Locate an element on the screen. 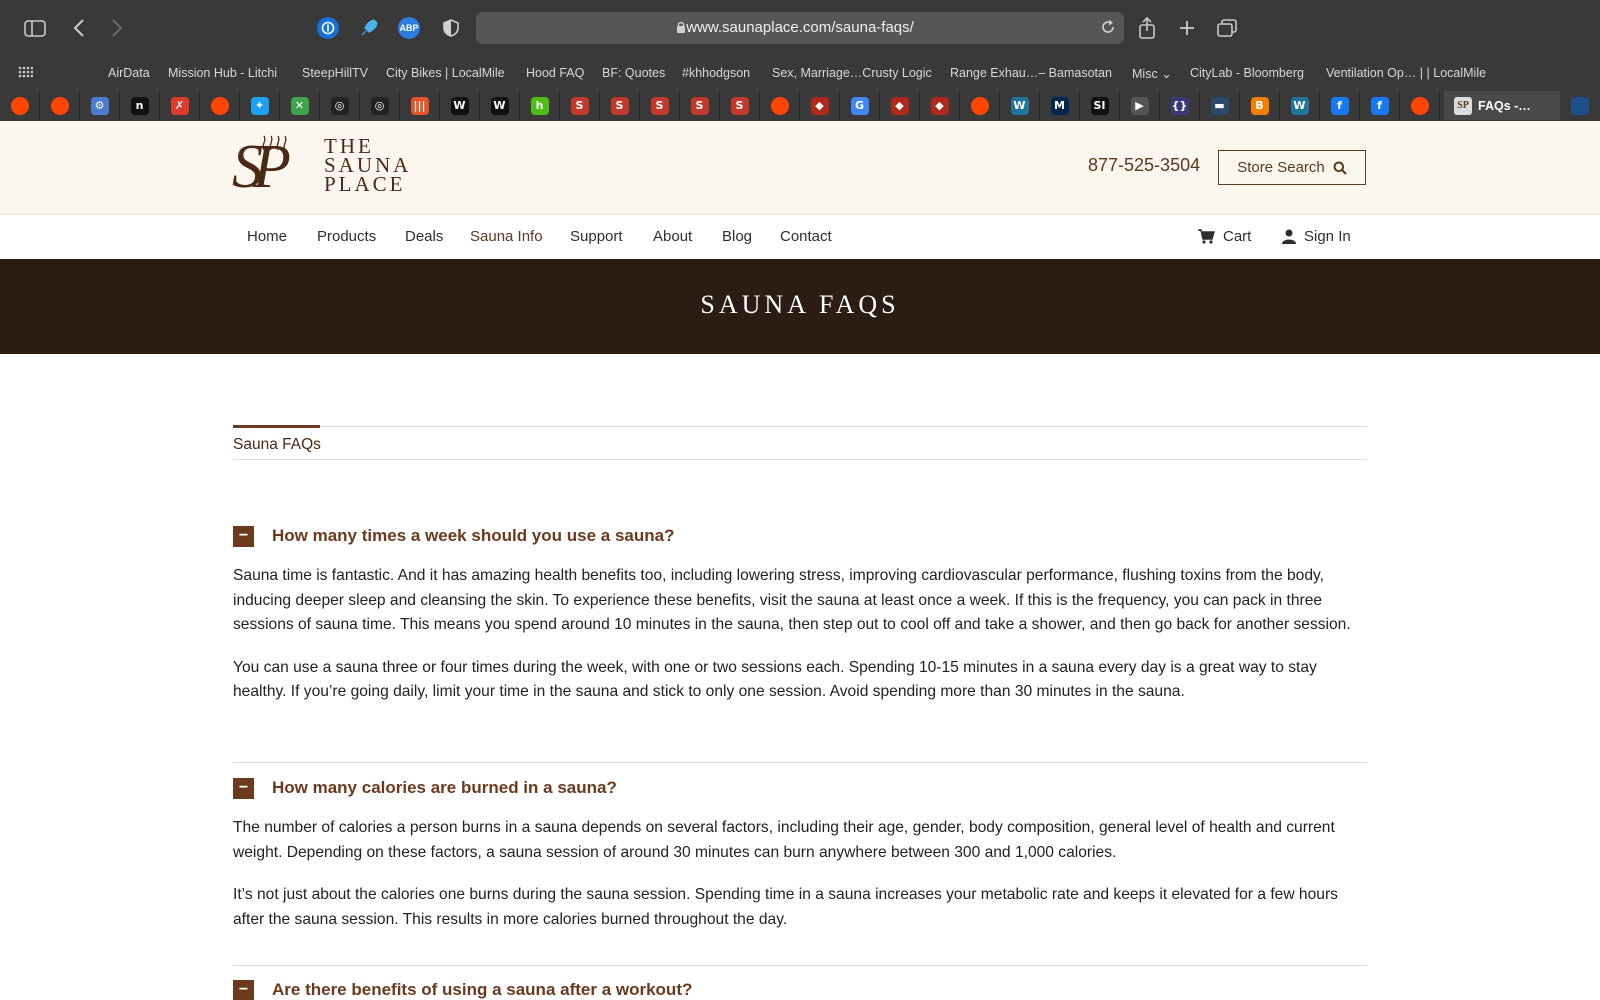  favorite-link: Ventilation Op… | | LocalMile is located at coordinates (1406, 73).